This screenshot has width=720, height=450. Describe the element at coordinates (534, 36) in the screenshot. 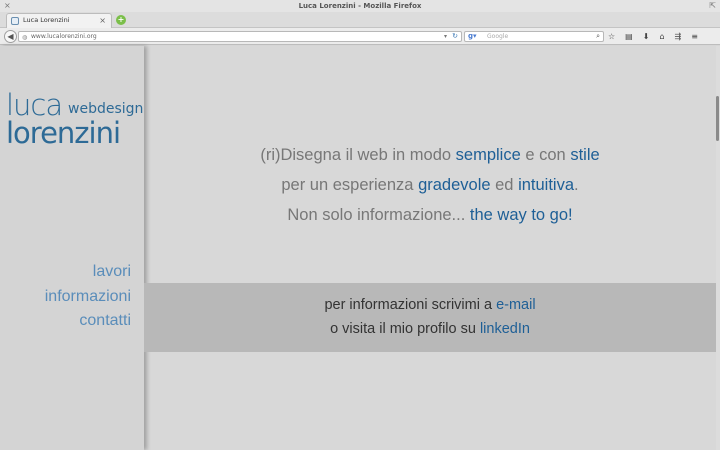

I see `search-bar: g▾ Google ⌕` at that location.